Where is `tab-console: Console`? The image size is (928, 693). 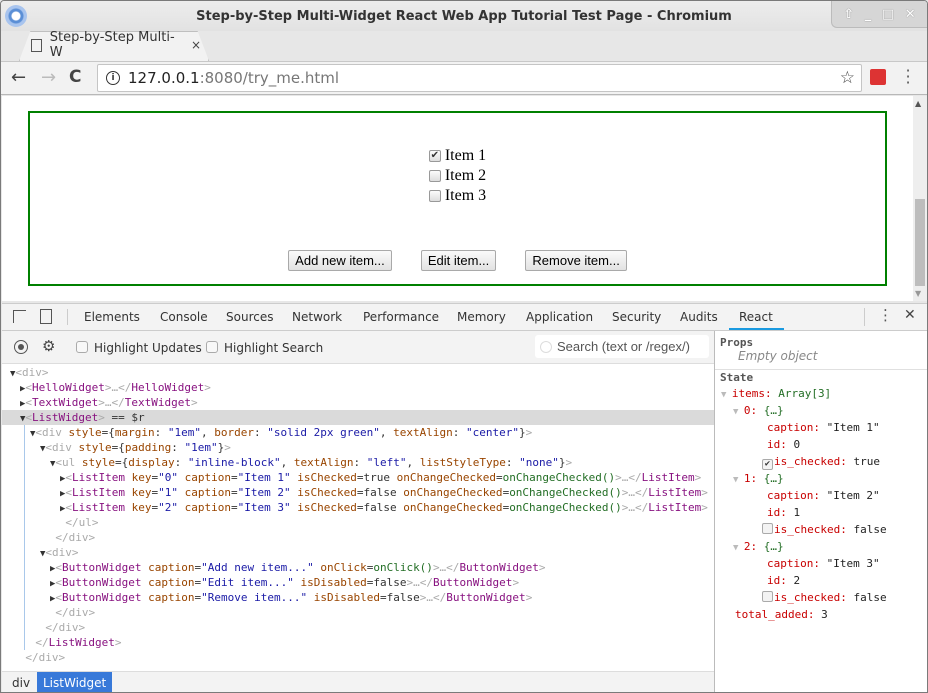 tab-console: Console is located at coordinates (184, 317).